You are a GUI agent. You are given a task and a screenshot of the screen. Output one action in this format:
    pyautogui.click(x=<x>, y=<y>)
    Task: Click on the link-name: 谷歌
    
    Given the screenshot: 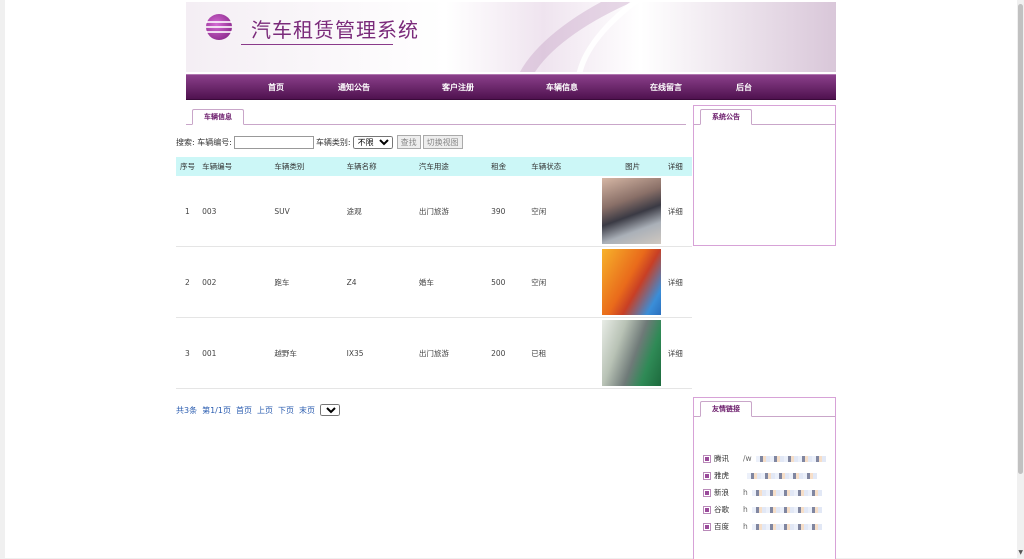 What is the action you would take?
    pyautogui.click(x=721, y=509)
    